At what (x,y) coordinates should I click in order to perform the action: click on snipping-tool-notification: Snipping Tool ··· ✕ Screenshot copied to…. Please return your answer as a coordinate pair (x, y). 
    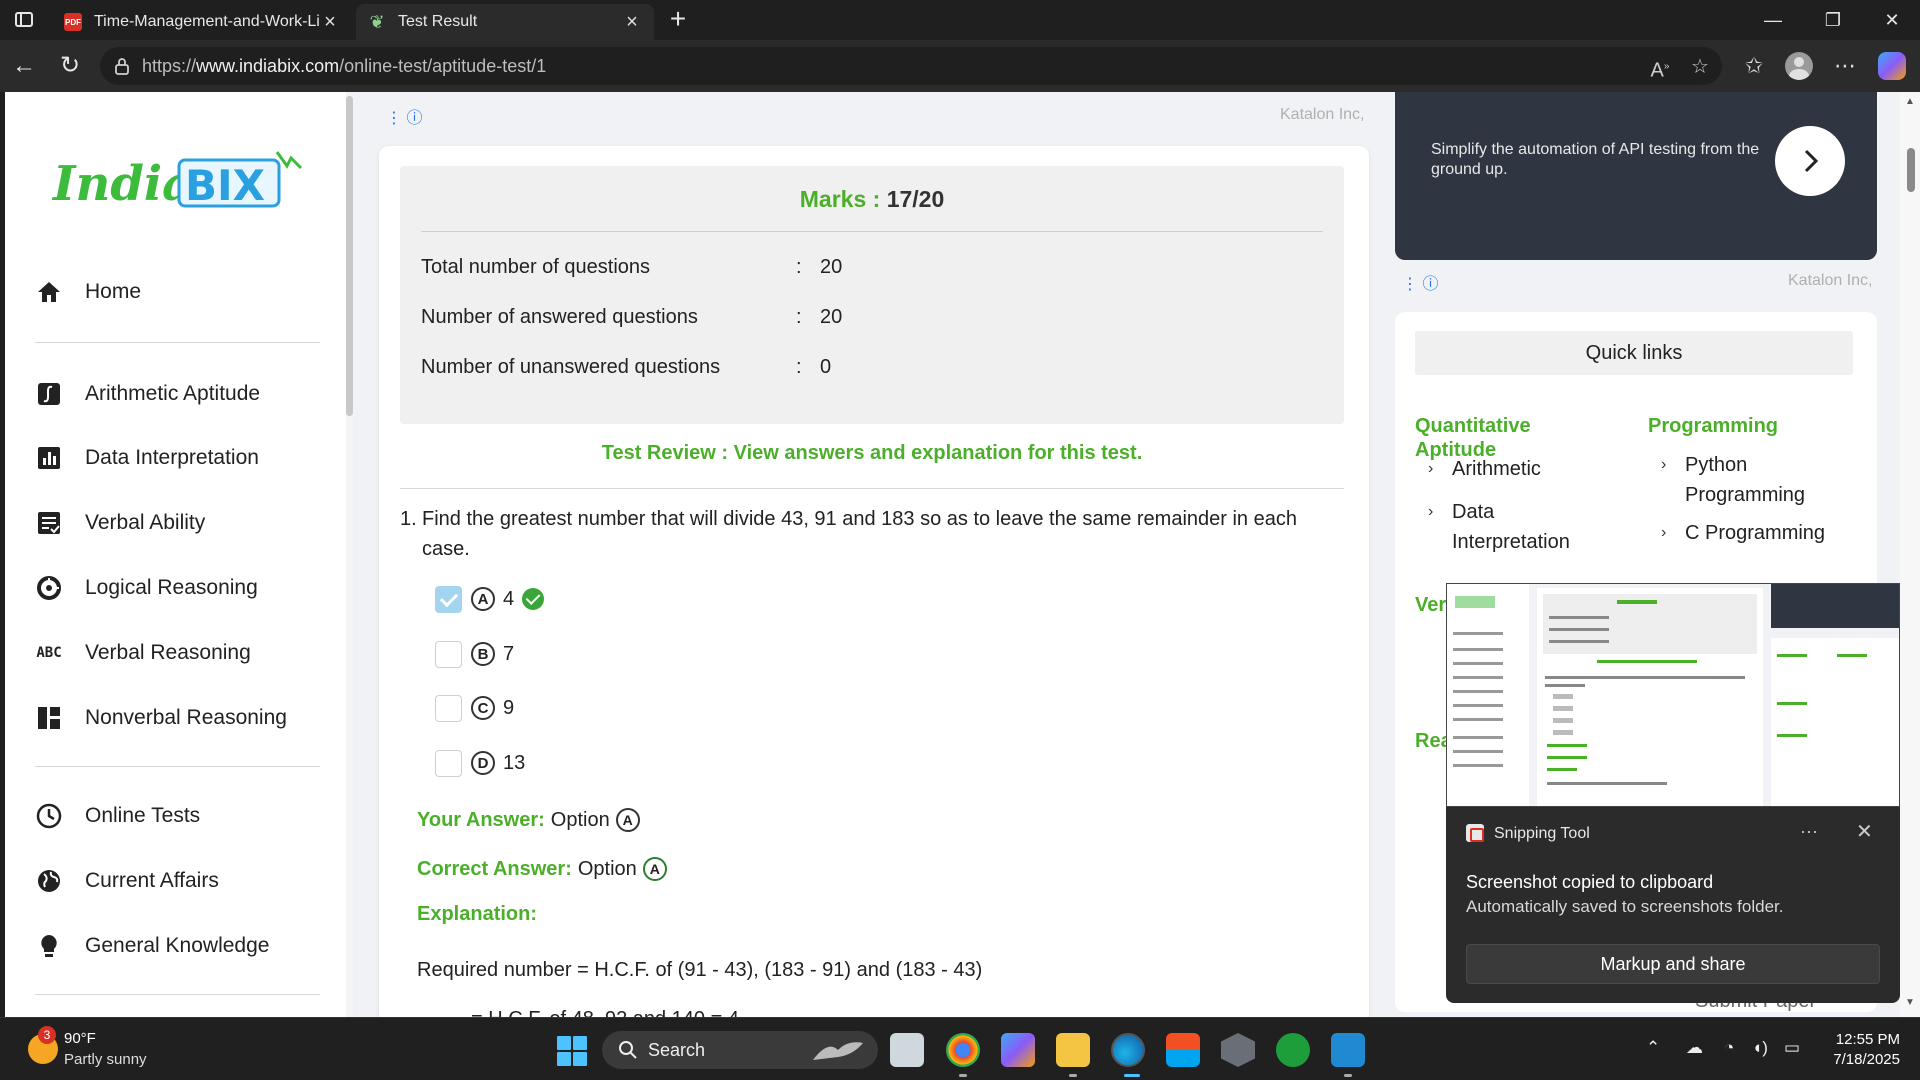
    Looking at the image, I should click on (1673, 905).